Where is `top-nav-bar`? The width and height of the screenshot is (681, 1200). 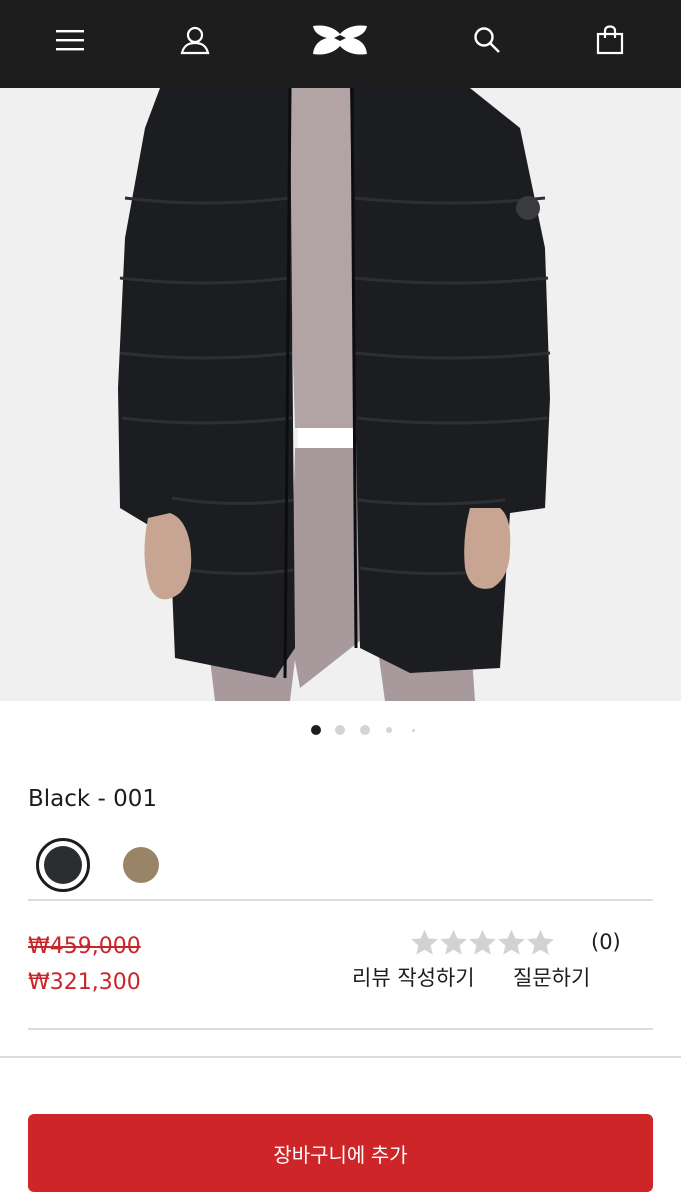
top-nav-bar is located at coordinates (340, 44).